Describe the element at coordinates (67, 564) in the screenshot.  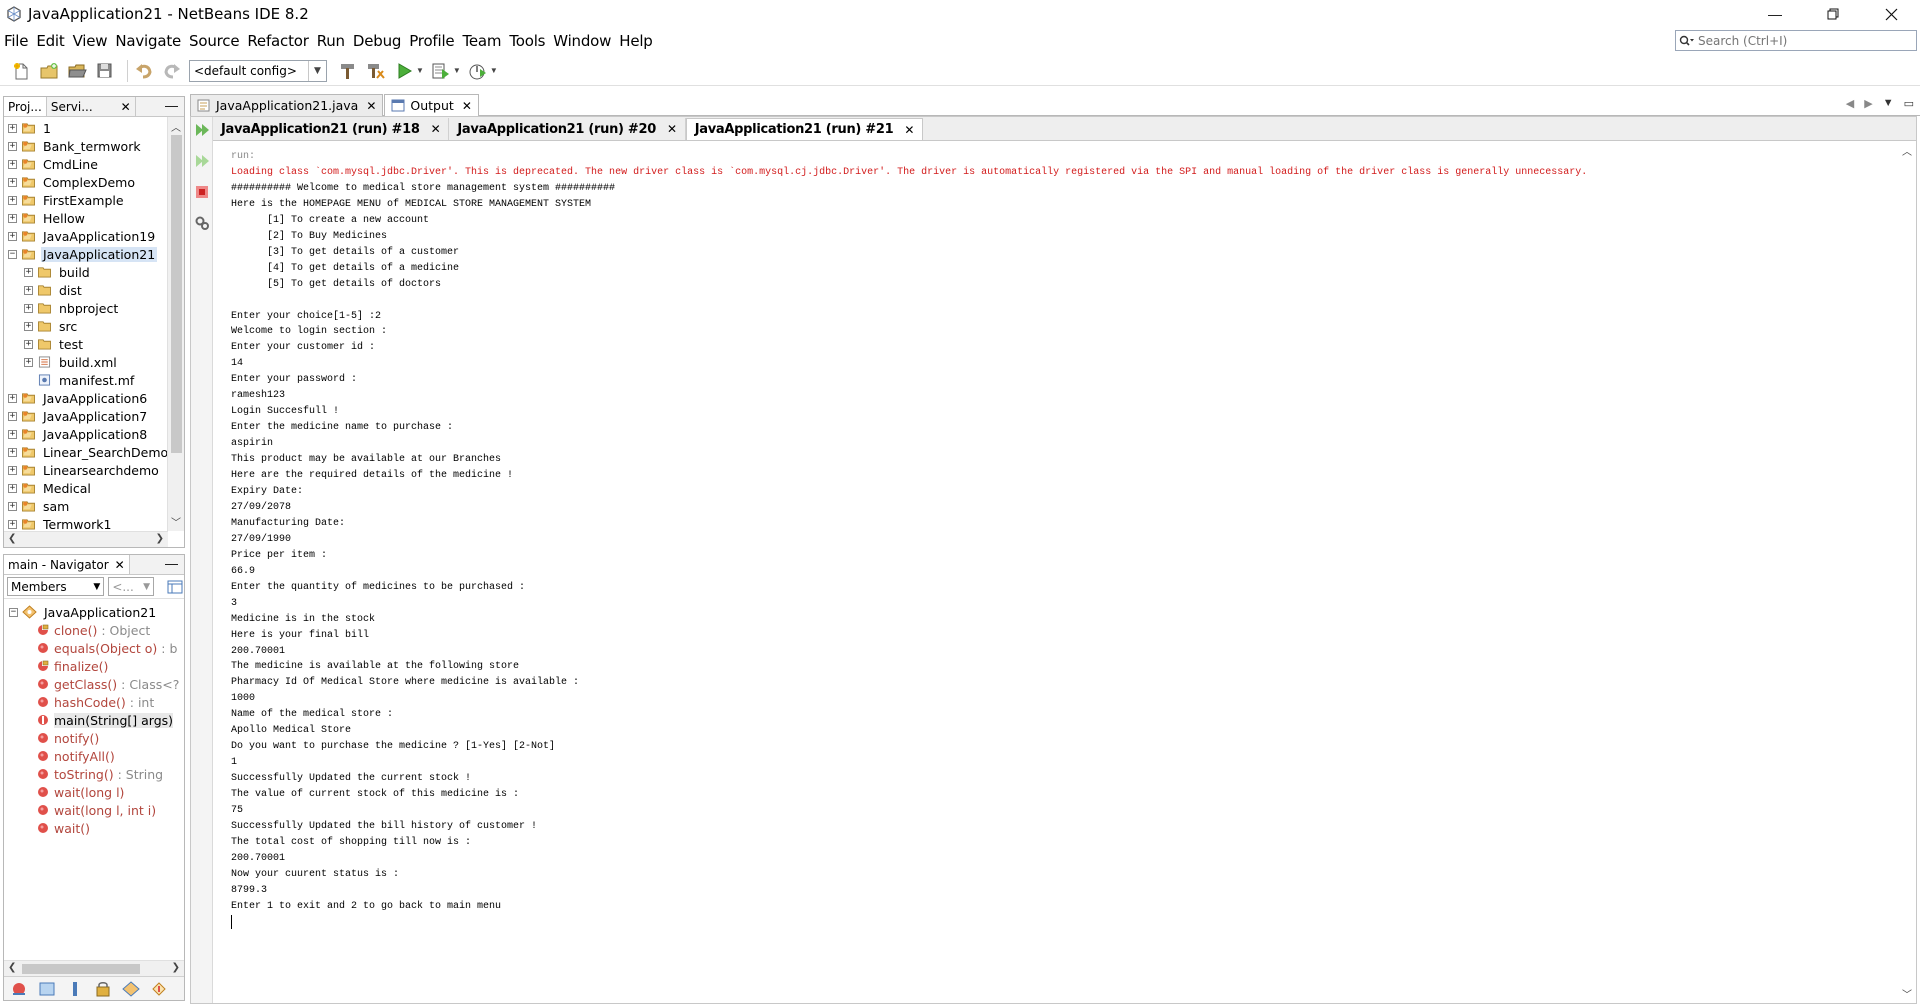
I see `tab-navigator: main - Navigator ✕` at that location.